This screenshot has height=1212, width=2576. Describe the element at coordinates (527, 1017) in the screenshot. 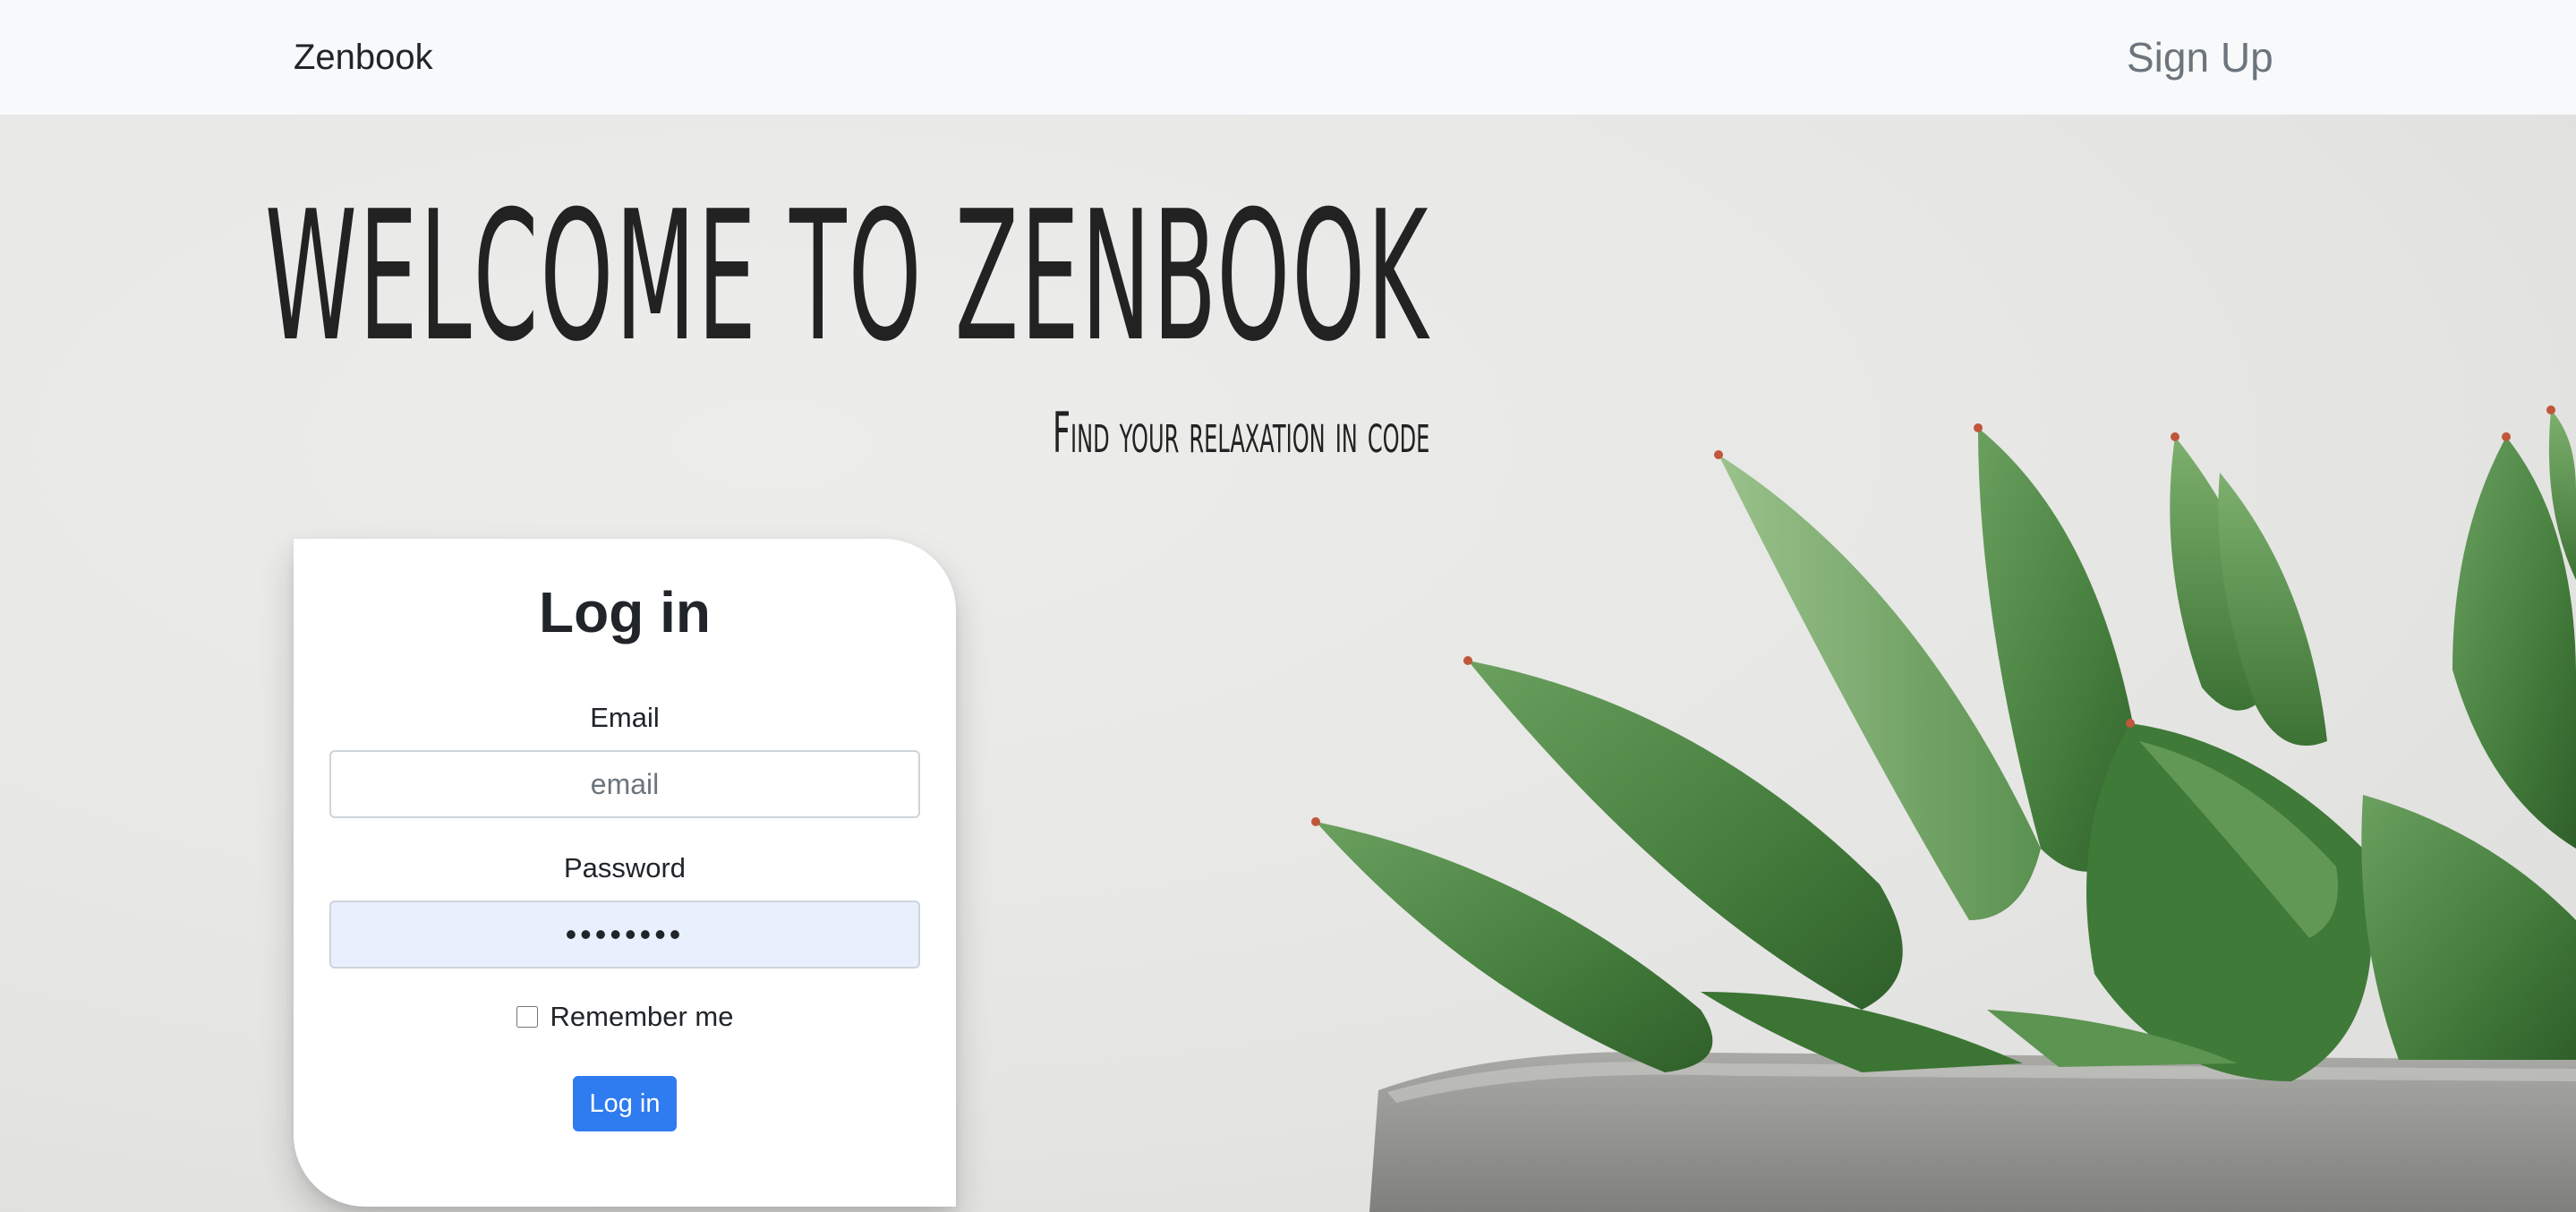

I see `remember-me-checkbox` at that location.